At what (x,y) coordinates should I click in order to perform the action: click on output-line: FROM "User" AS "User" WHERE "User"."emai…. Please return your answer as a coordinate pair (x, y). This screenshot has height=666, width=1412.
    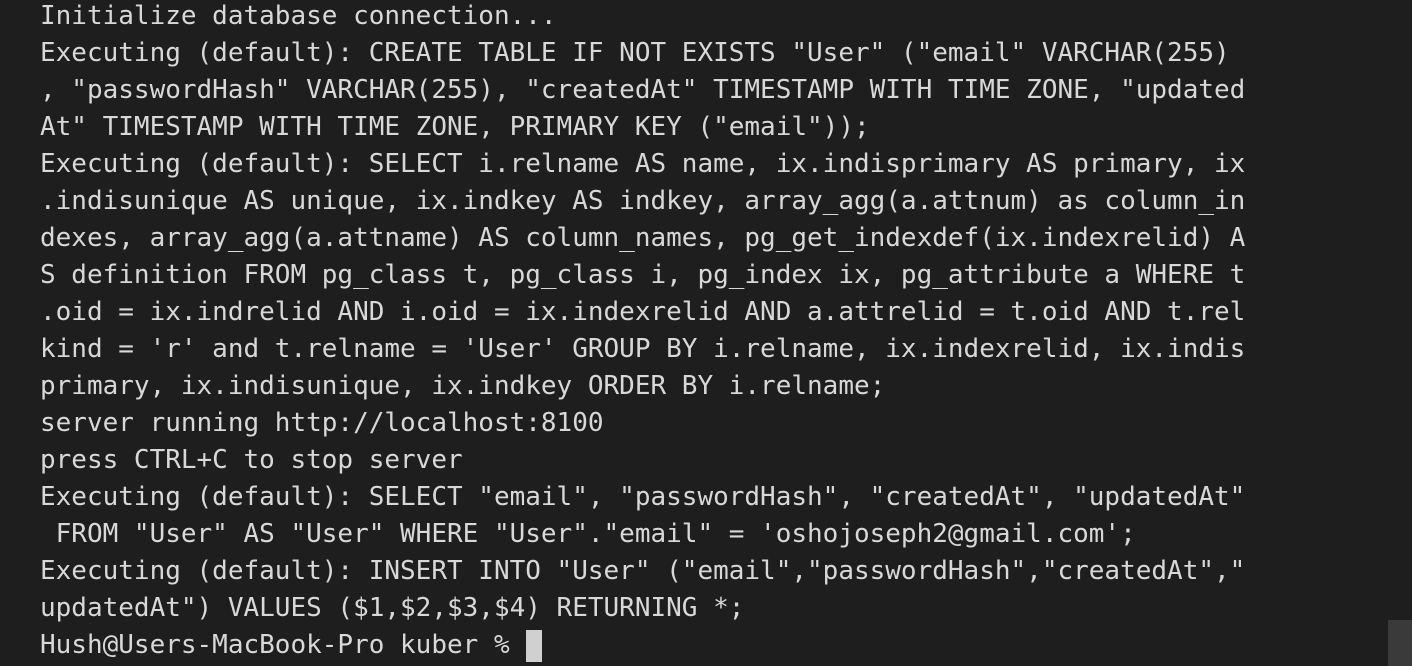
    Looking at the image, I should click on (588, 534).